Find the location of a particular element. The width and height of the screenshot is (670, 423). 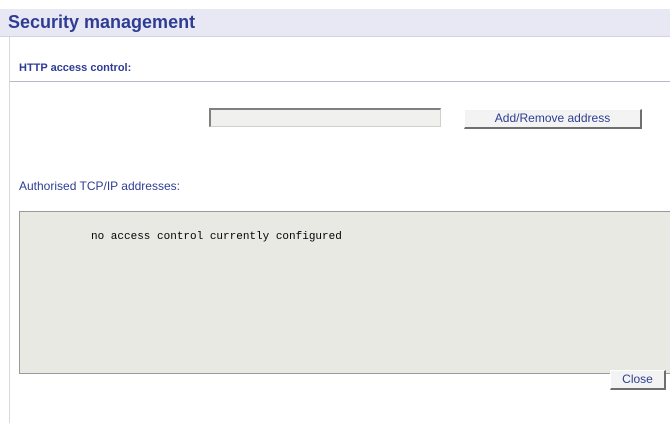

page-title: Security management is located at coordinates (102, 22).